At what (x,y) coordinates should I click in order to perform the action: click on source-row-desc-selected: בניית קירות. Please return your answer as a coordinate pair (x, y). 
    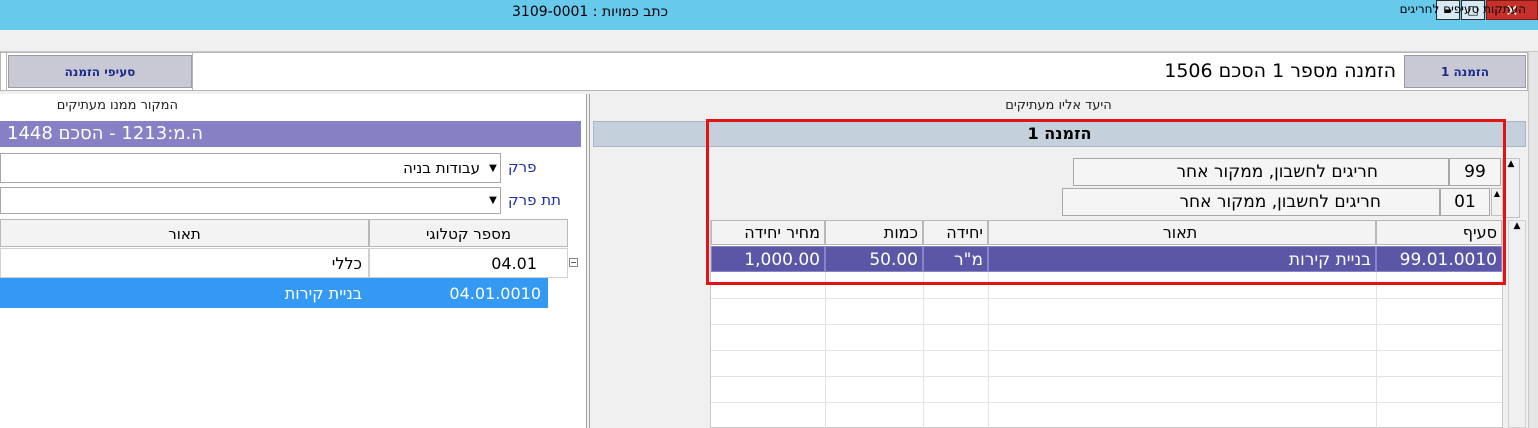
    Looking at the image, I should click on (184, 293).